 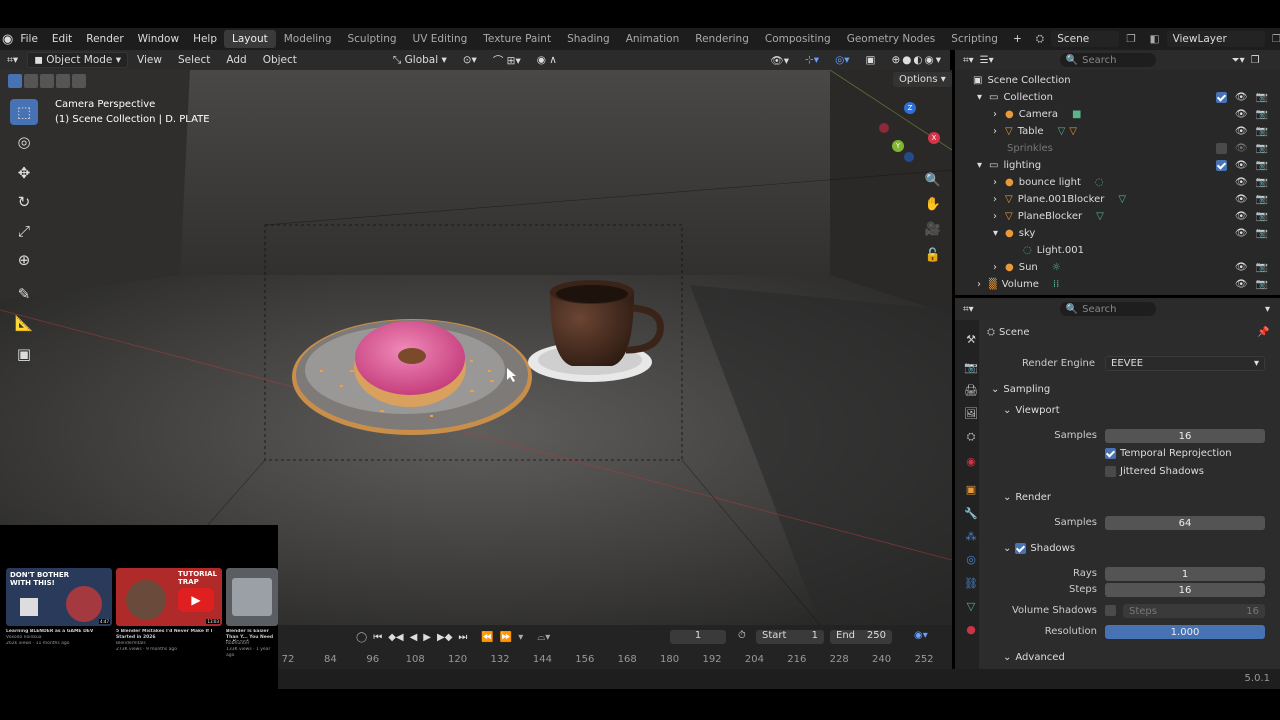 I want to click on select-new-icon, so click(x=15, y=81).